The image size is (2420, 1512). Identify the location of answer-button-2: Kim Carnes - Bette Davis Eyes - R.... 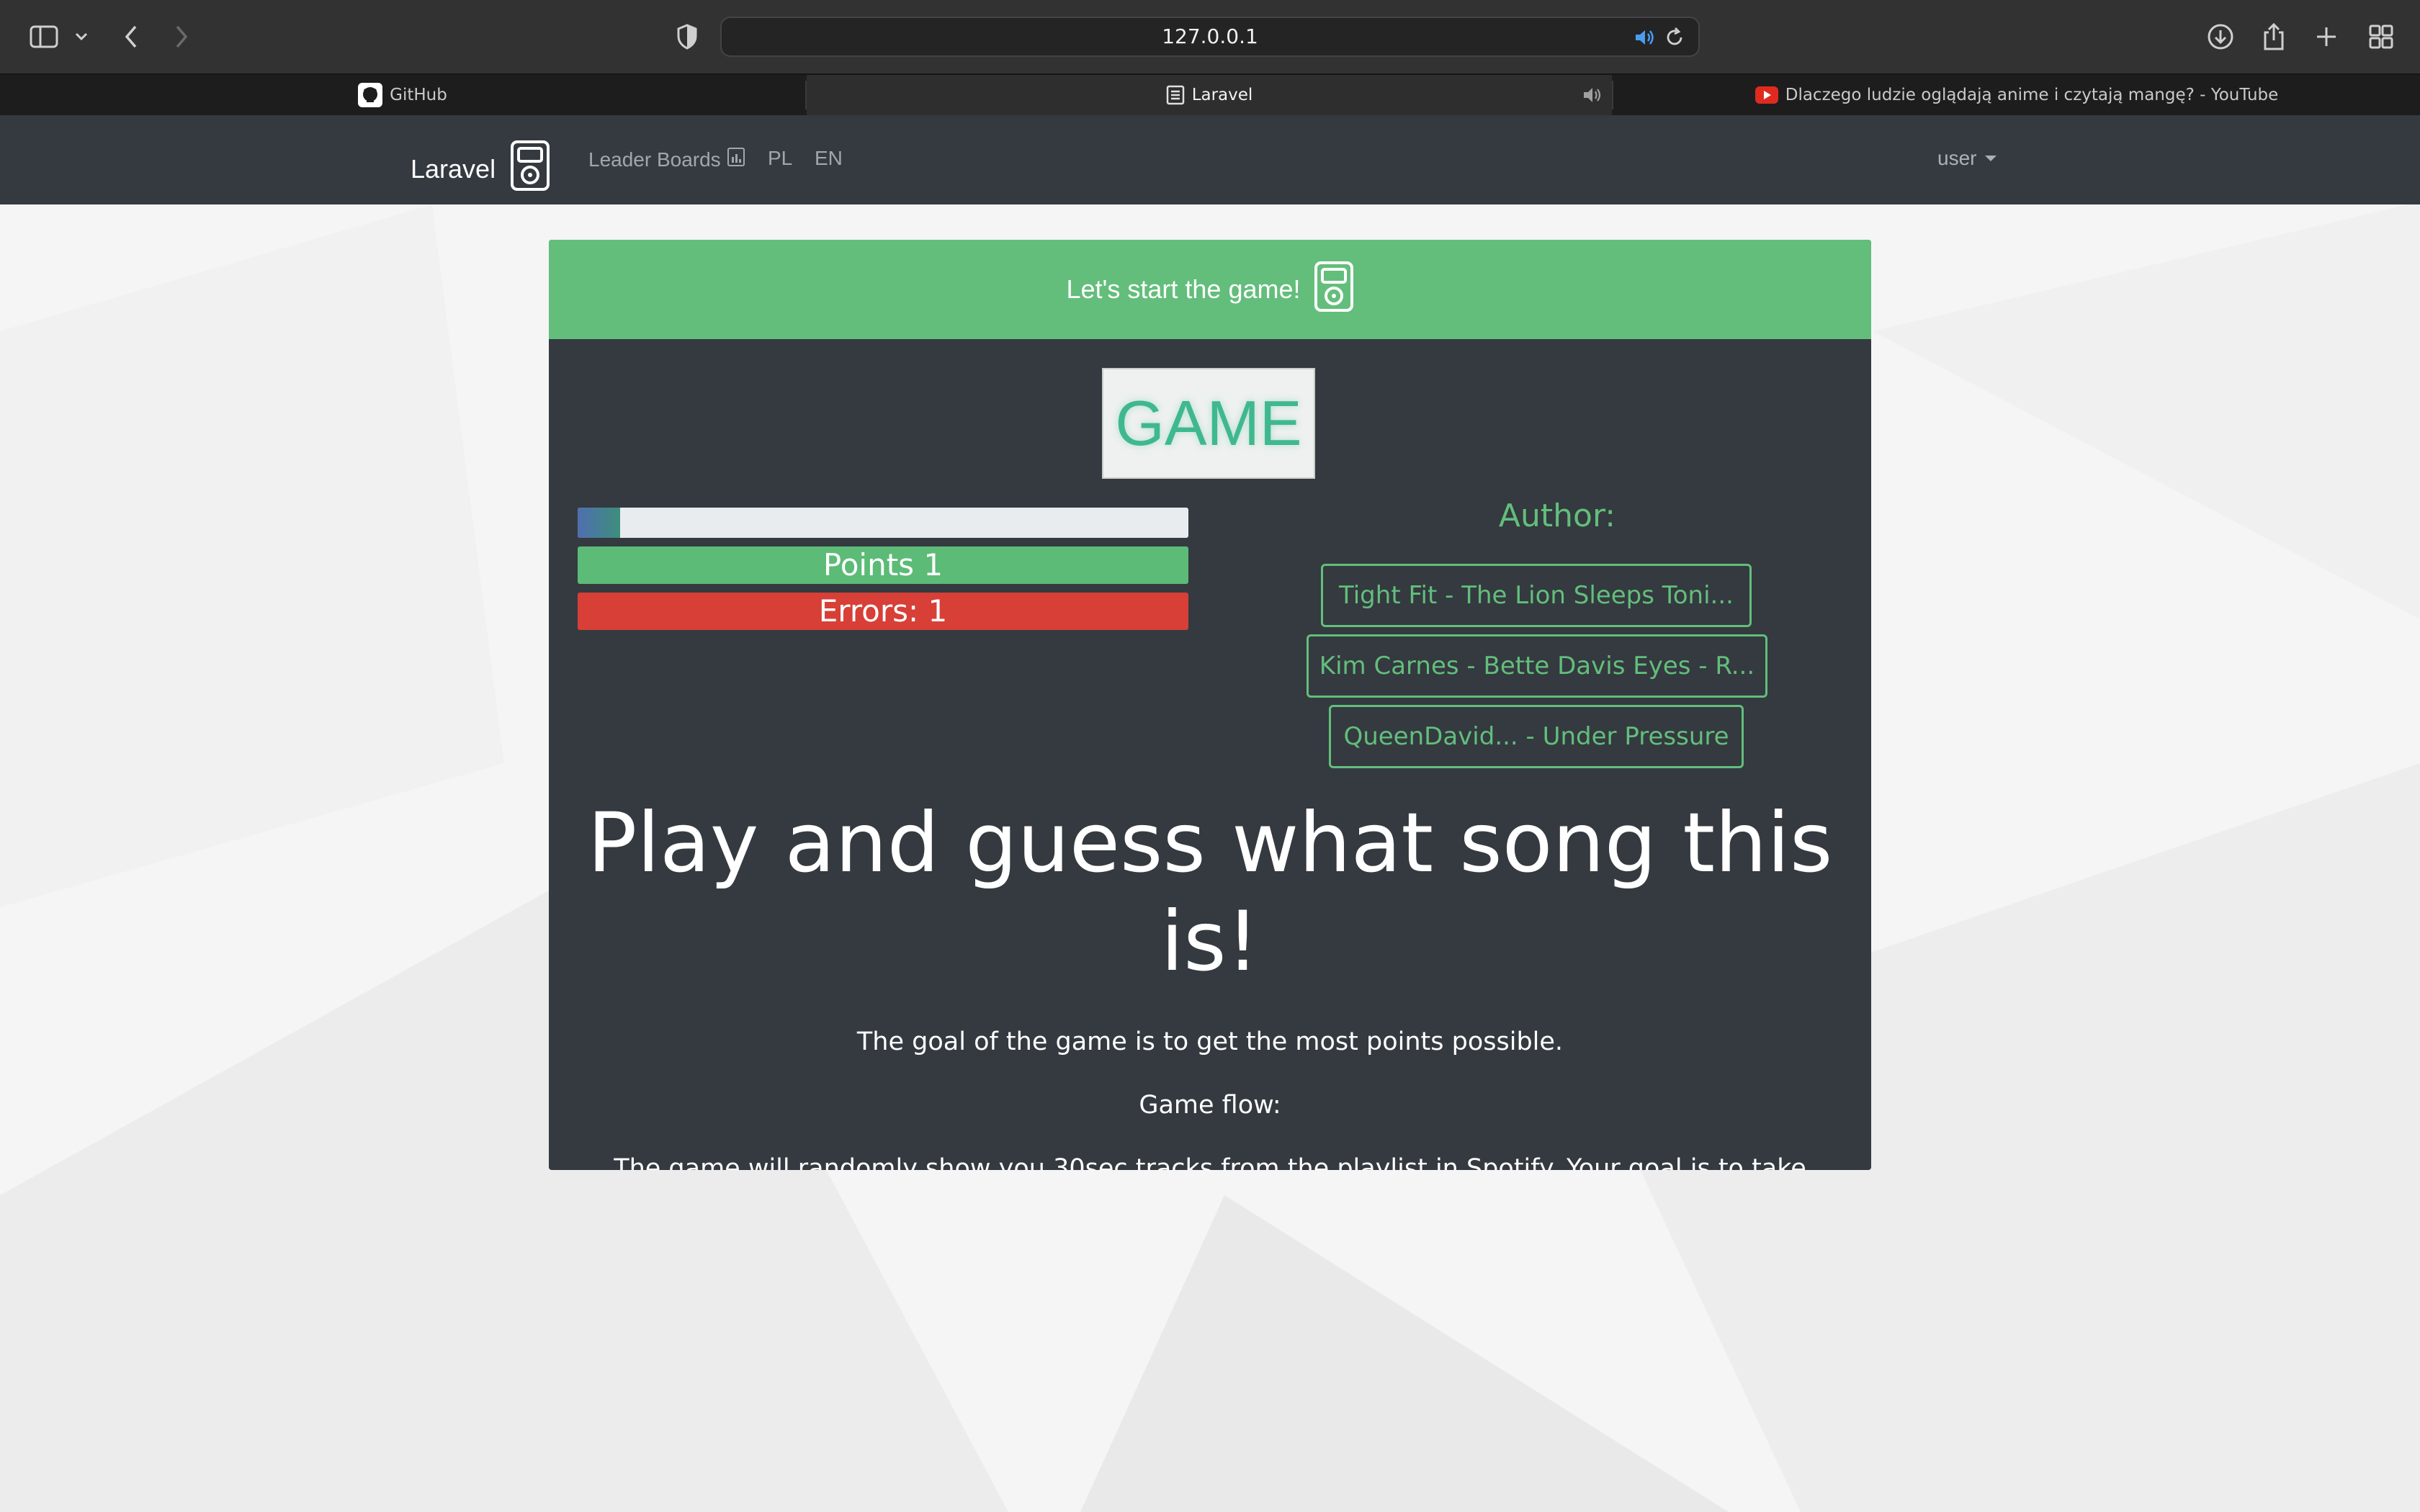
(1537, 666).